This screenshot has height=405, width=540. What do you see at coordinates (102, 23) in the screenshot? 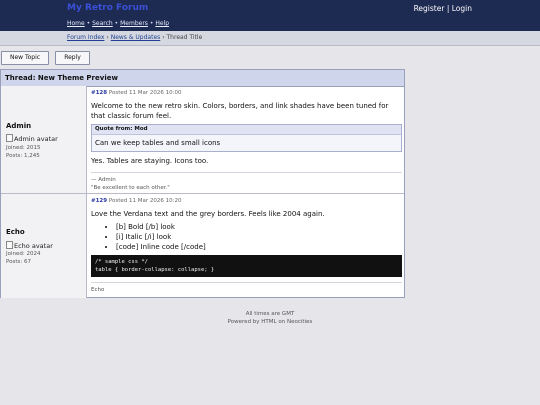
I see `nav-search-link: Search` at bounding box center [102, 23].